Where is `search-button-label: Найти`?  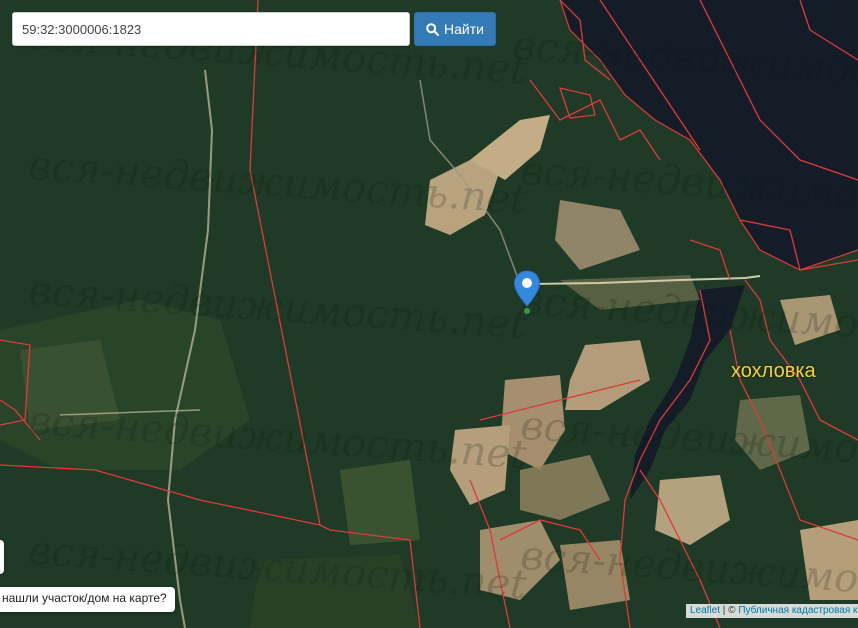
search-button-label: Найти is located at coordinates (464, 29).